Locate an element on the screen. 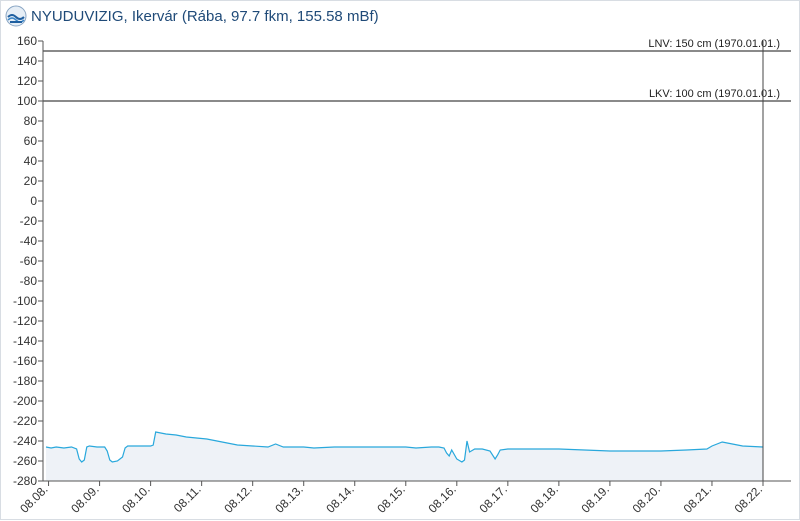  x-tick-label: 08.11. is located at coordinates (187, 498).